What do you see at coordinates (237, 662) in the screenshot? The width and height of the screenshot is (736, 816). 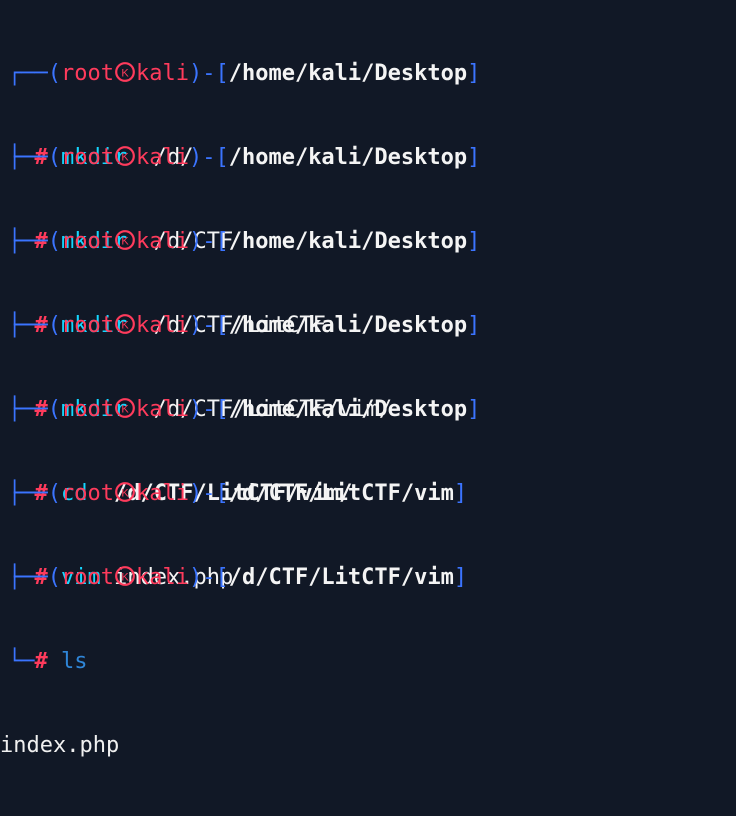 I see `command-line: └─# ls` at bounding box center [237, 662].